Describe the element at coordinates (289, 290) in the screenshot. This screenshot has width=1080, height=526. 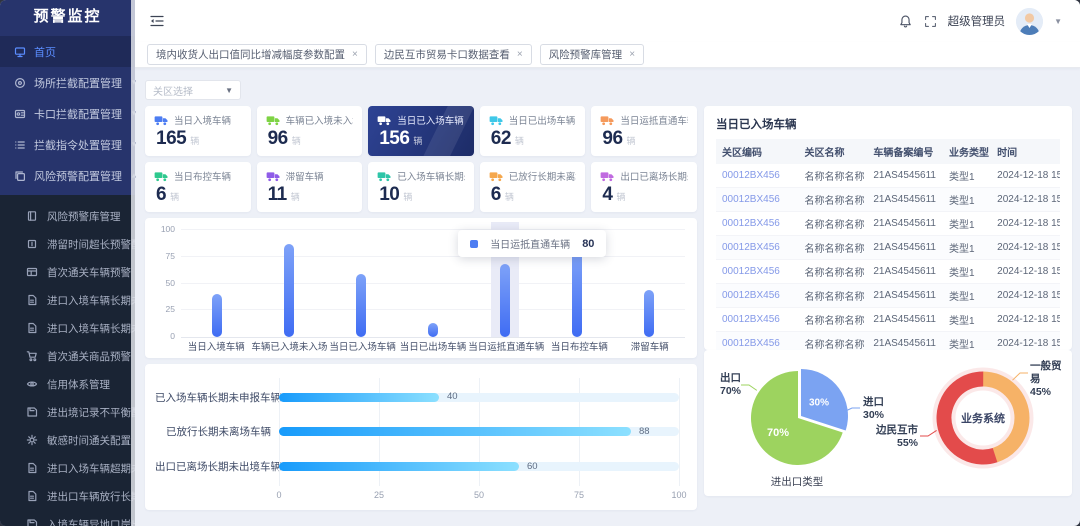
I see `bar-车辆已入境未入场` at that location.